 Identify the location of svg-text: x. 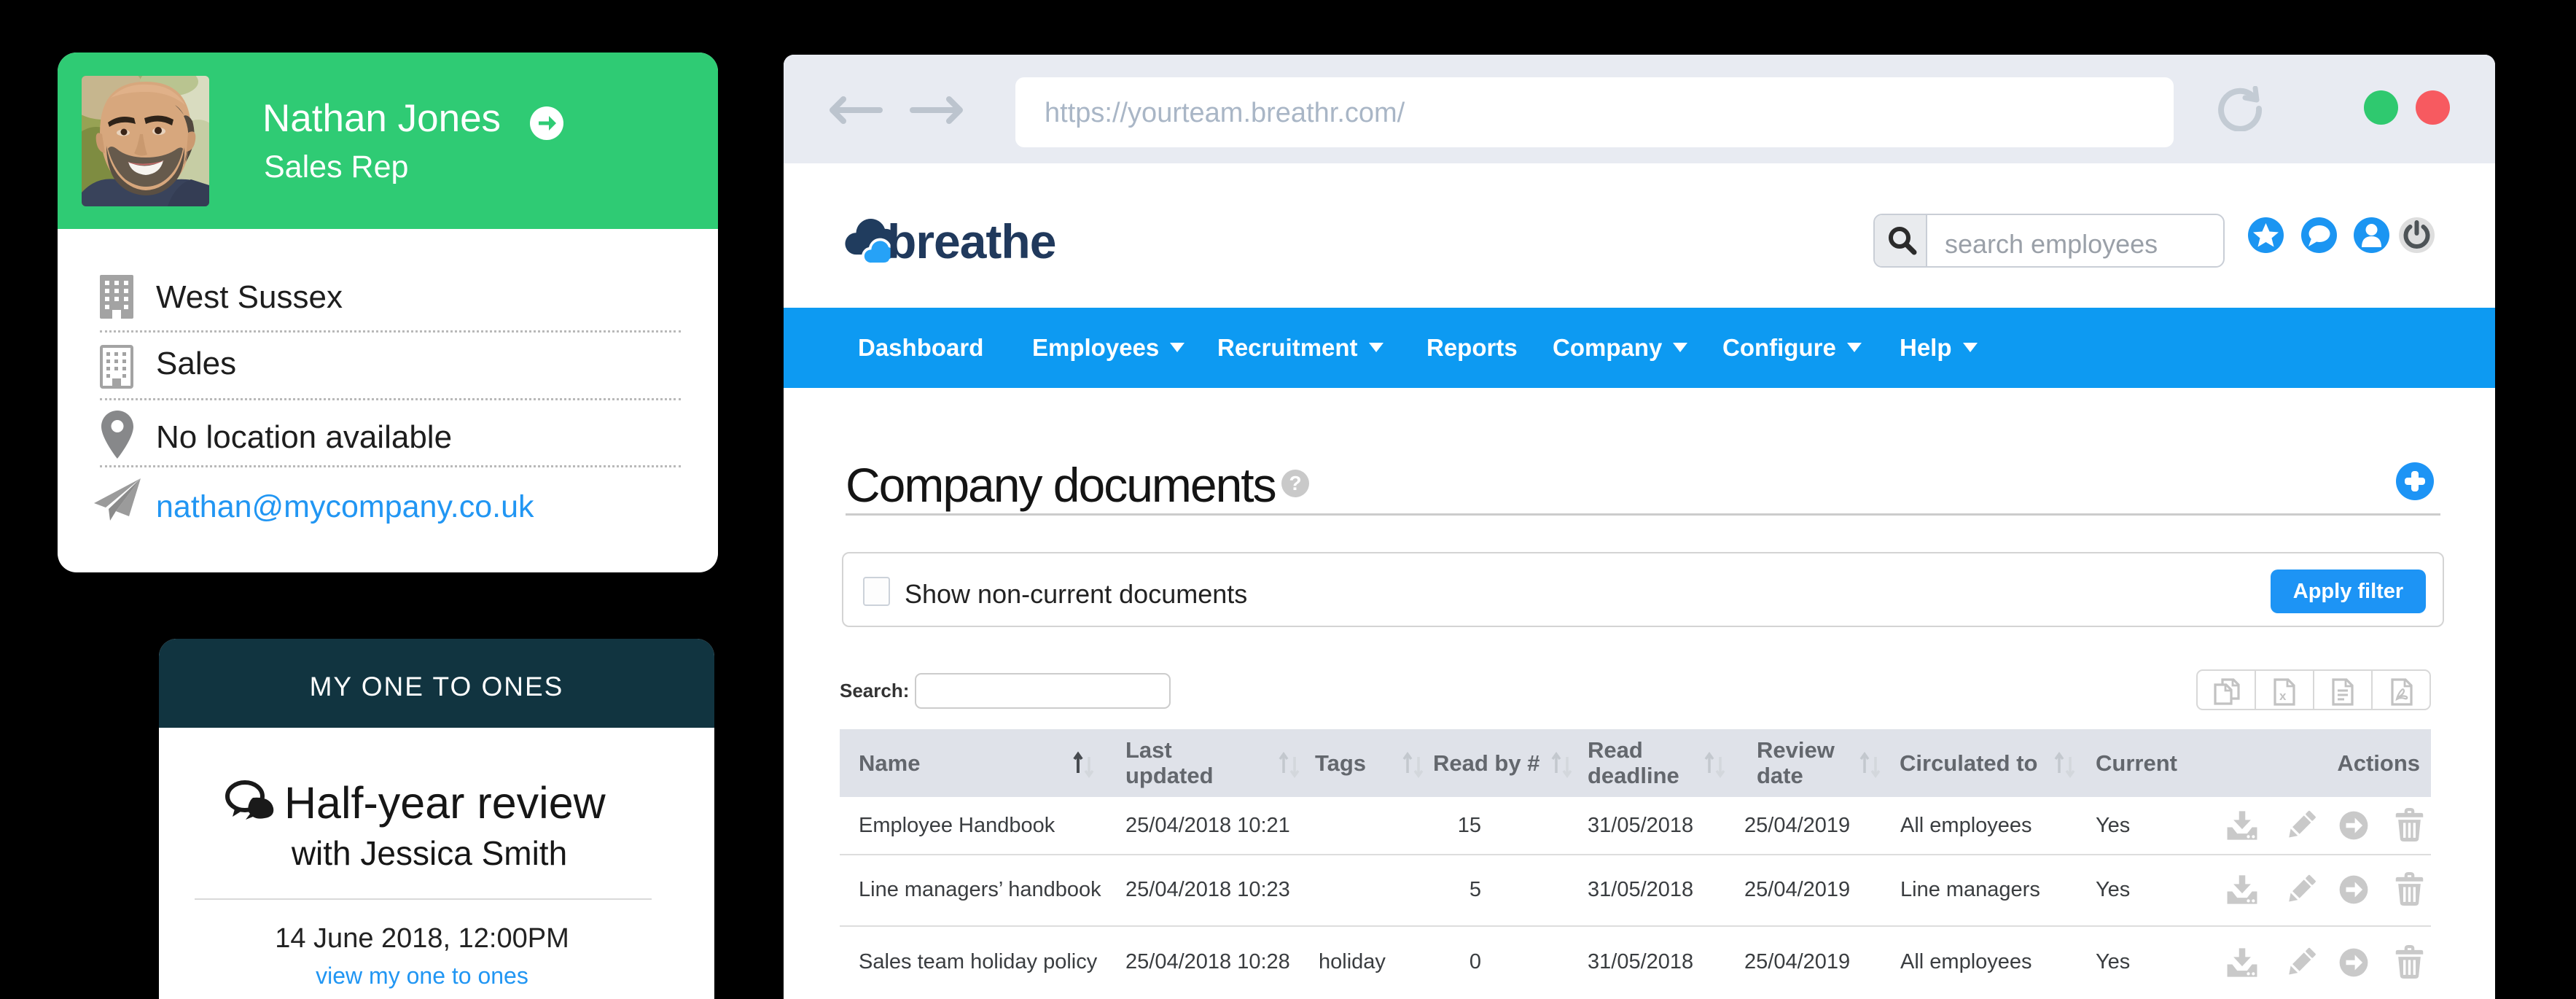
(2283, 696).